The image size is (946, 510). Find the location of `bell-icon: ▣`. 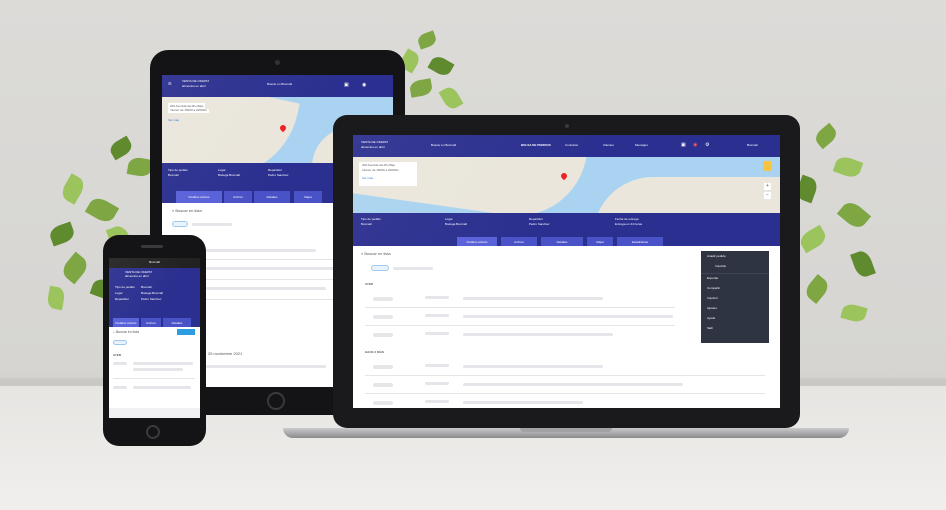

bell-icon: ▣ is located at coordinates (346, 85).